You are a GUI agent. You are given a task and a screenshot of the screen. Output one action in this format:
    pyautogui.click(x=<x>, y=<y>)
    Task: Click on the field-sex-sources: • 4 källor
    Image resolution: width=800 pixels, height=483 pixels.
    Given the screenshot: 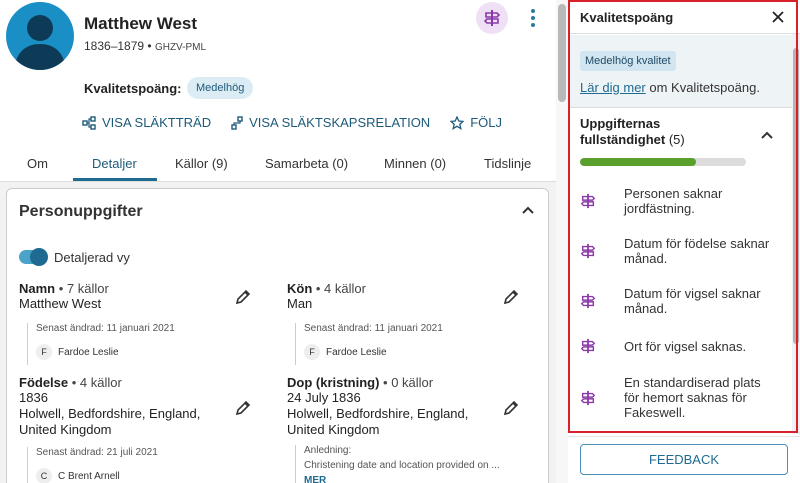 What is the action you would take?
    pyautogui.click(x=339, y=288)
    